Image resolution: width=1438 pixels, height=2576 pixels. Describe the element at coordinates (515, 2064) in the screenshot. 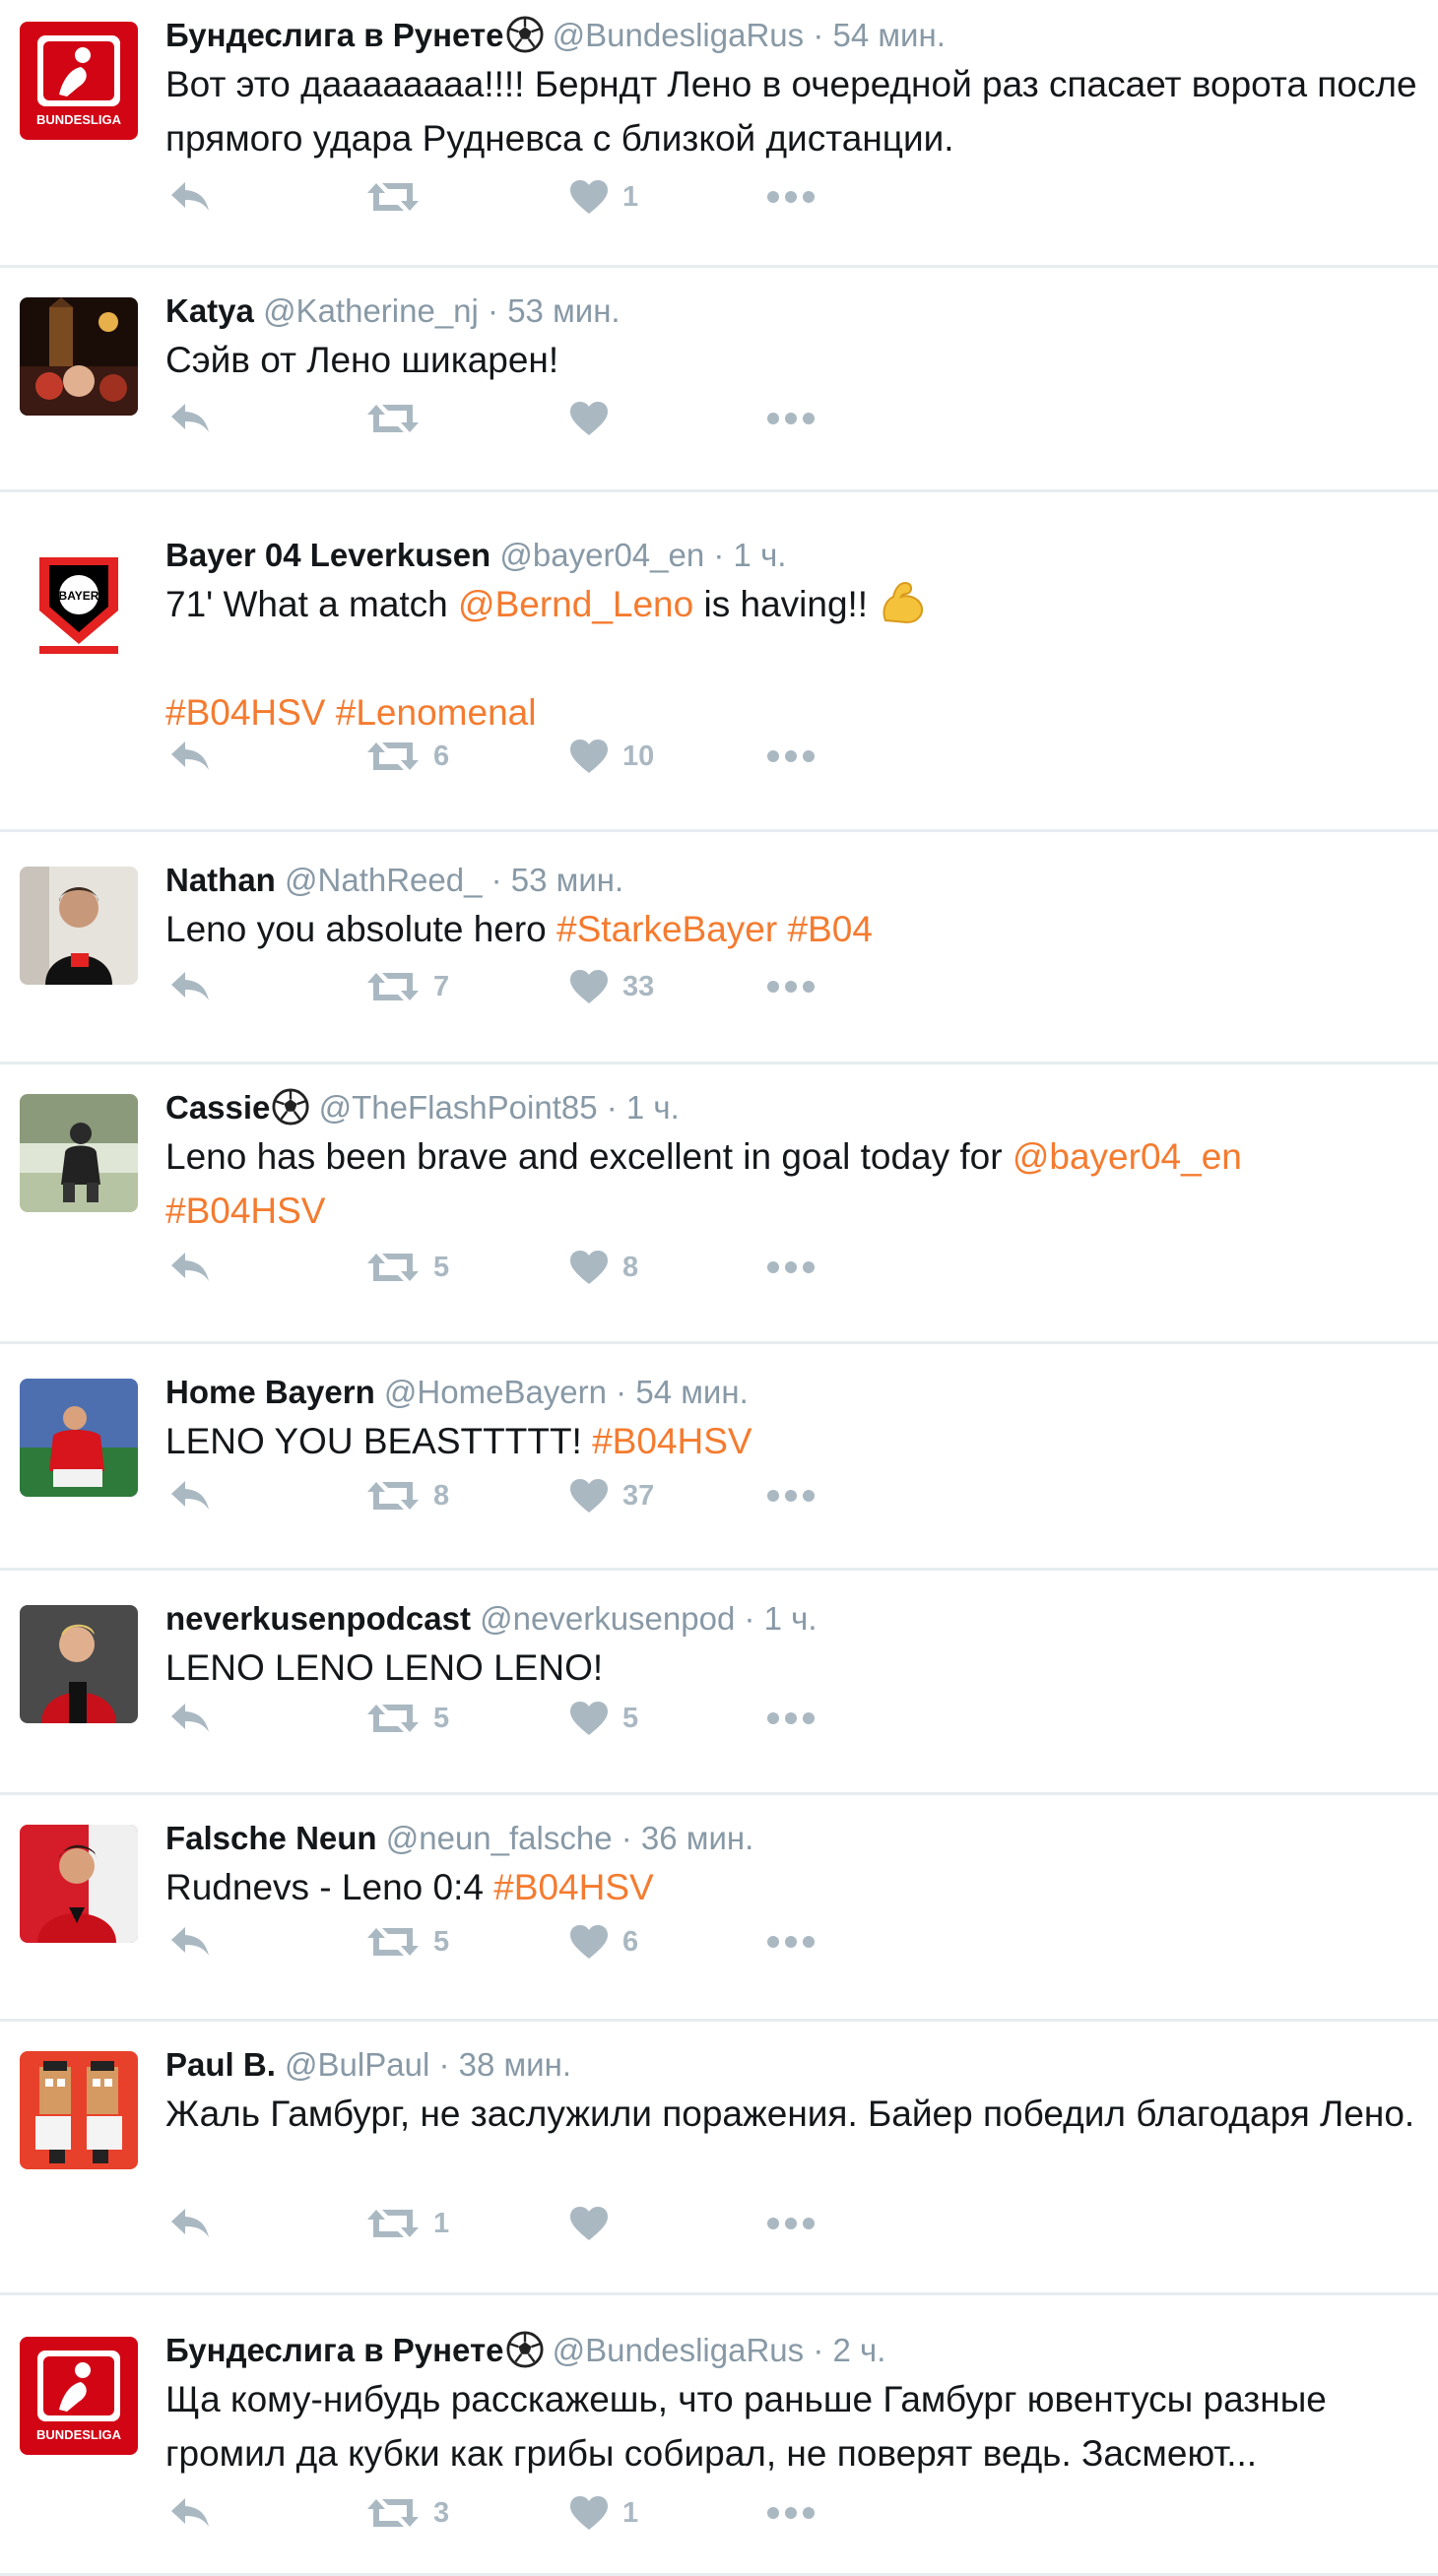

I see `timestamp: 38 мин.` at that location.